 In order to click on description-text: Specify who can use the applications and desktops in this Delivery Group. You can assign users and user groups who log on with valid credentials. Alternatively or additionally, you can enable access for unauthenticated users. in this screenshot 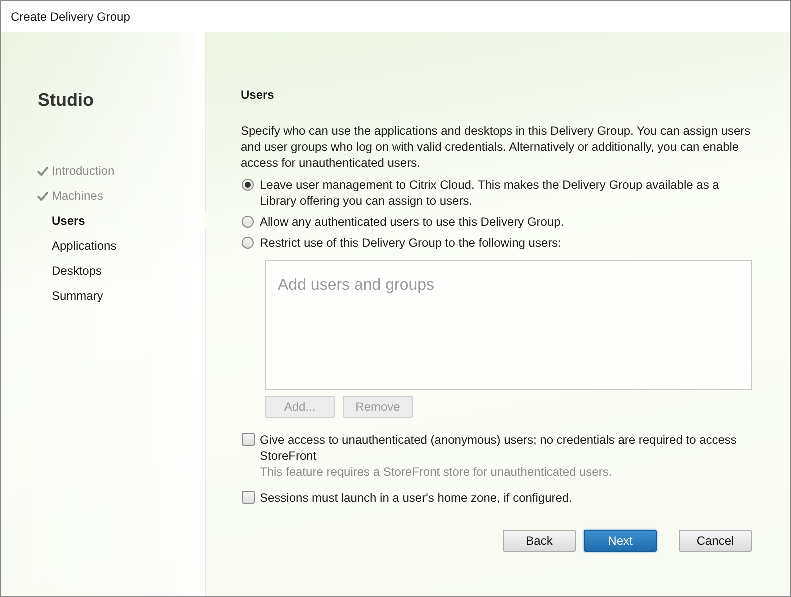, I will do `click(496, 147)`.